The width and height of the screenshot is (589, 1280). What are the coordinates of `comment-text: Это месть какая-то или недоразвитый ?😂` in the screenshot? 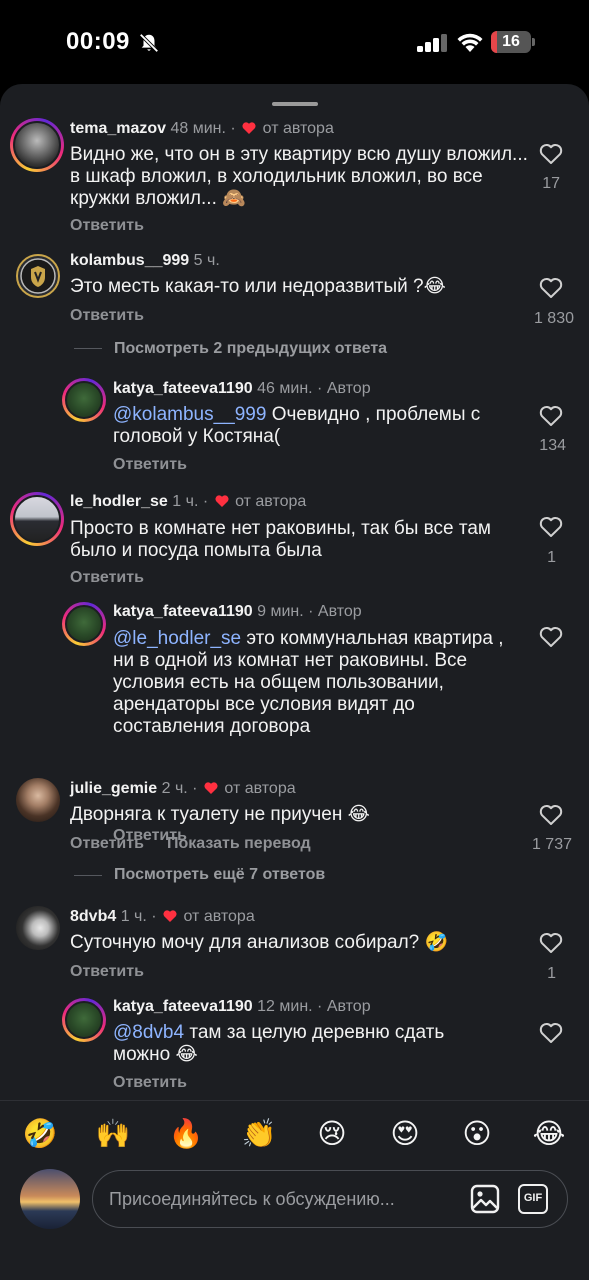 It's located at (258, 286).